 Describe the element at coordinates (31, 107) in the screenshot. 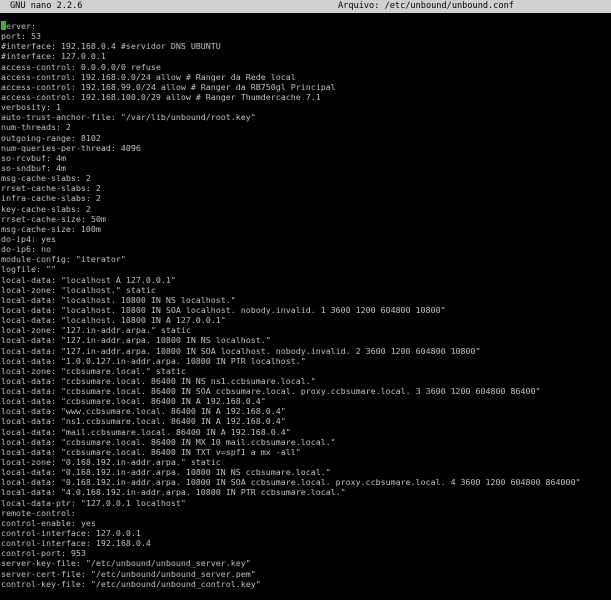

I see `editor-line-text: verbosity: 1` at that location.